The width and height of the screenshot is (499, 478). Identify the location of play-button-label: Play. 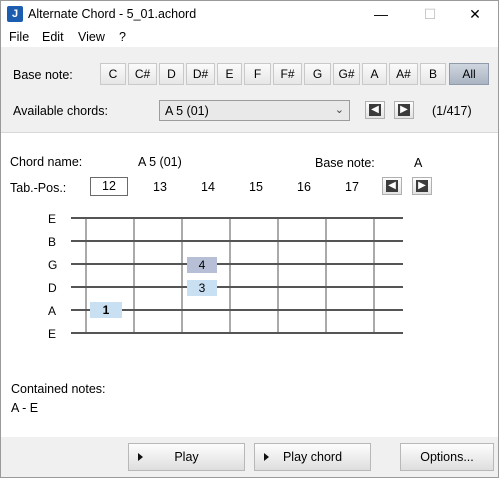
(186, 457).